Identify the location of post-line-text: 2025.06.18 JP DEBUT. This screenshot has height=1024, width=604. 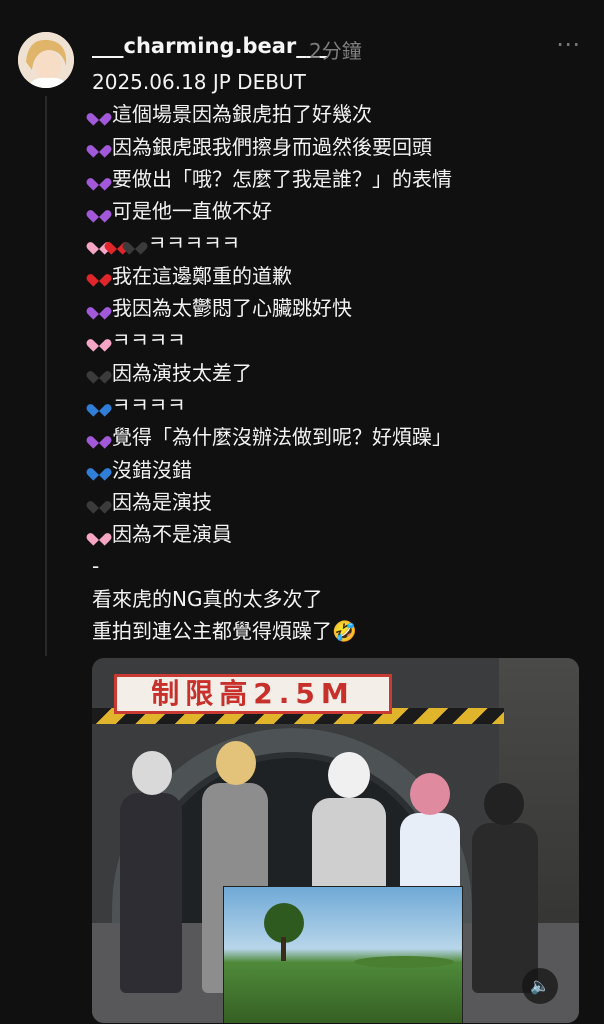
(199, 82).